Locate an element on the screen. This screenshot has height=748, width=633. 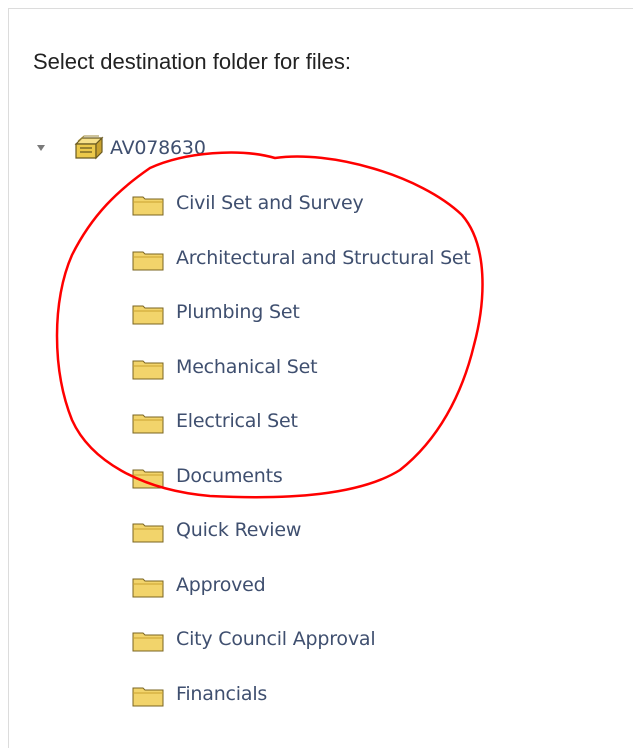
folder-item-plumbing-set: Plumbing Set is located at coordinates (301, 328).